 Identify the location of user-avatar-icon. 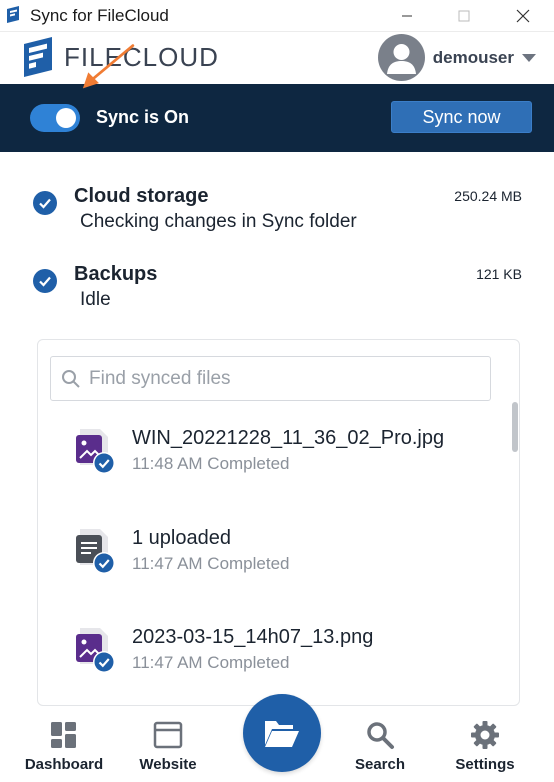
(401, 59).